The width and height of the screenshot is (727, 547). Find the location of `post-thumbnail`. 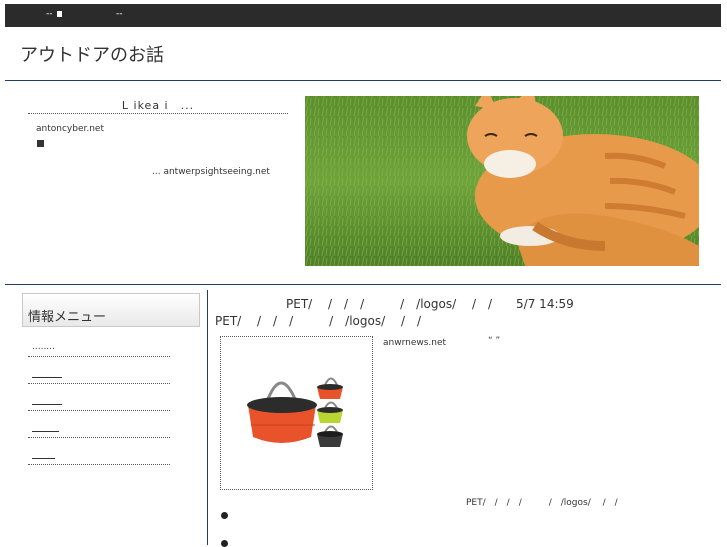

post-thumbnail is located at coordinates (296, 413).